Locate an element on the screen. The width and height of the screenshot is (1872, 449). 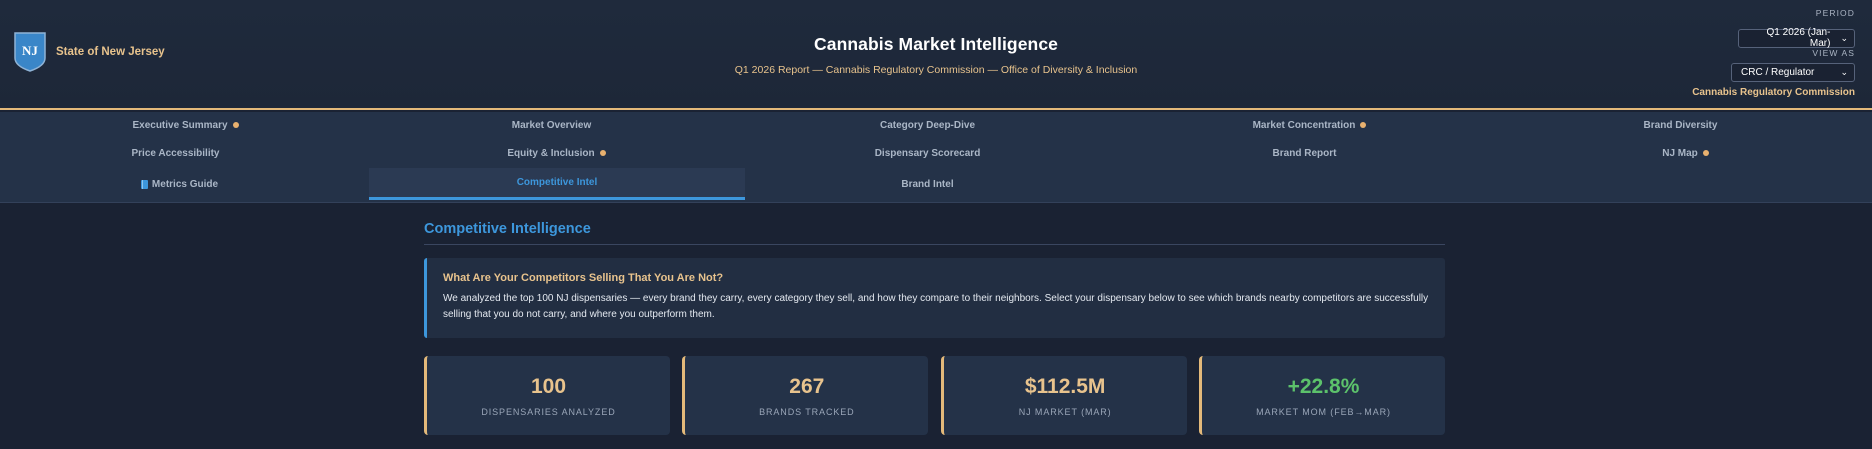
book-icon is located at coordinates (144, 184).